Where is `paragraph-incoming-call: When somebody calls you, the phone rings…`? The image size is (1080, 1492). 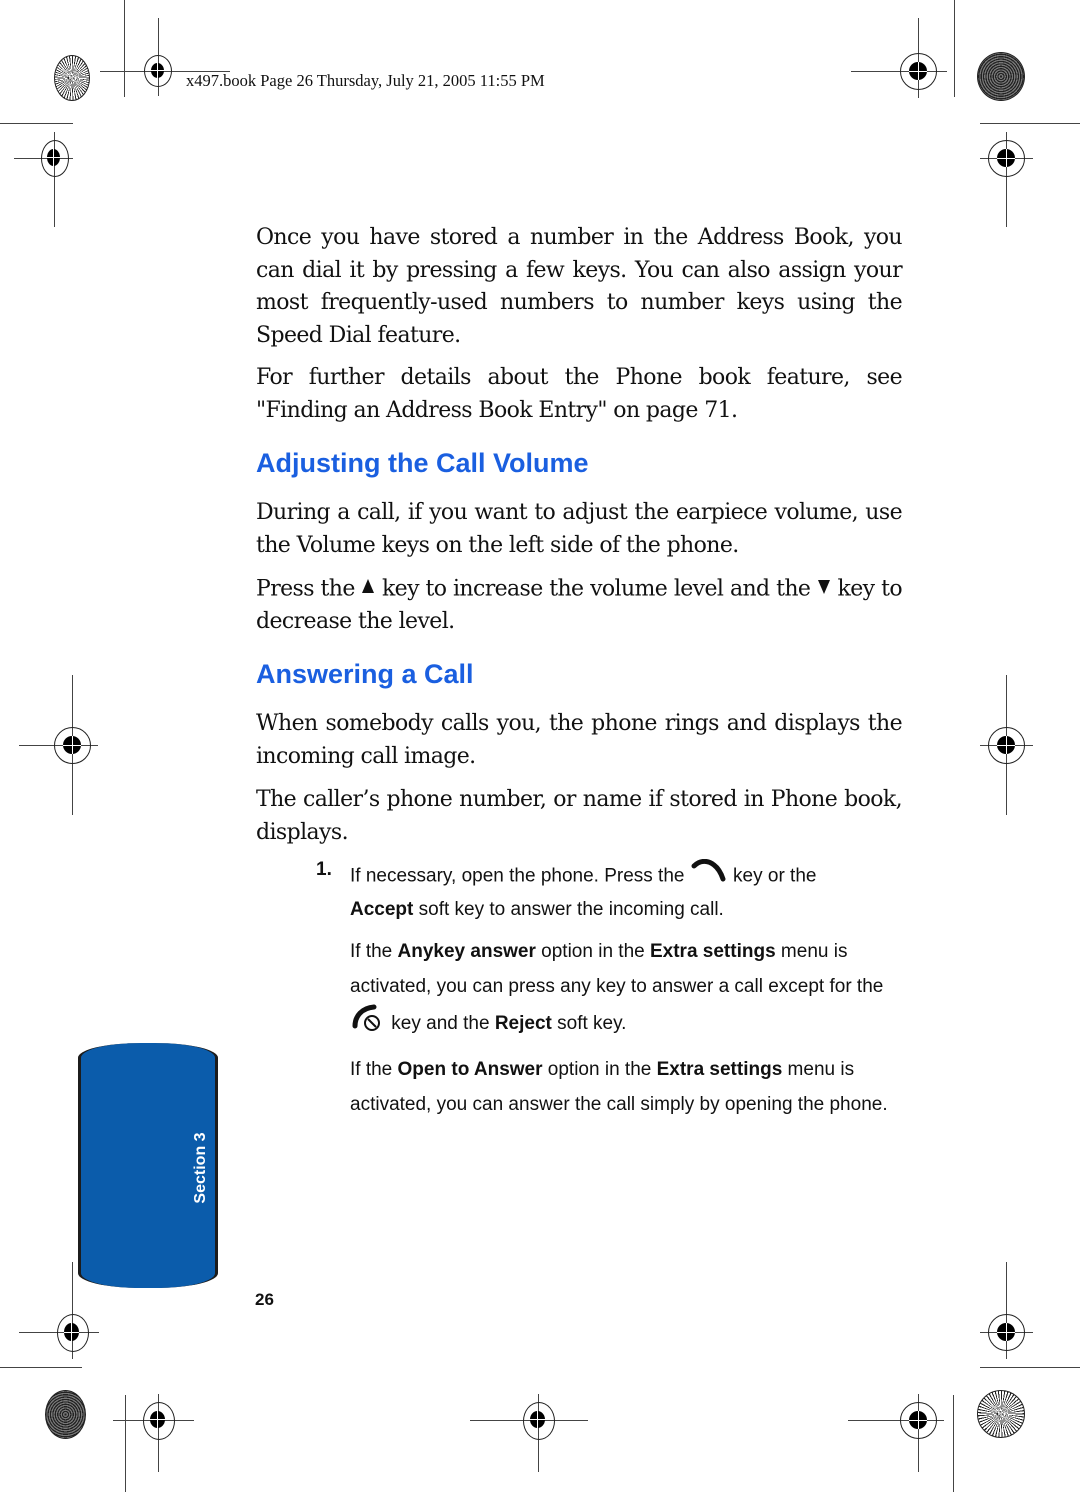
paragraph-incoming-call: When somebody calls you, the phone rings… is located at coordinates (579, 740).